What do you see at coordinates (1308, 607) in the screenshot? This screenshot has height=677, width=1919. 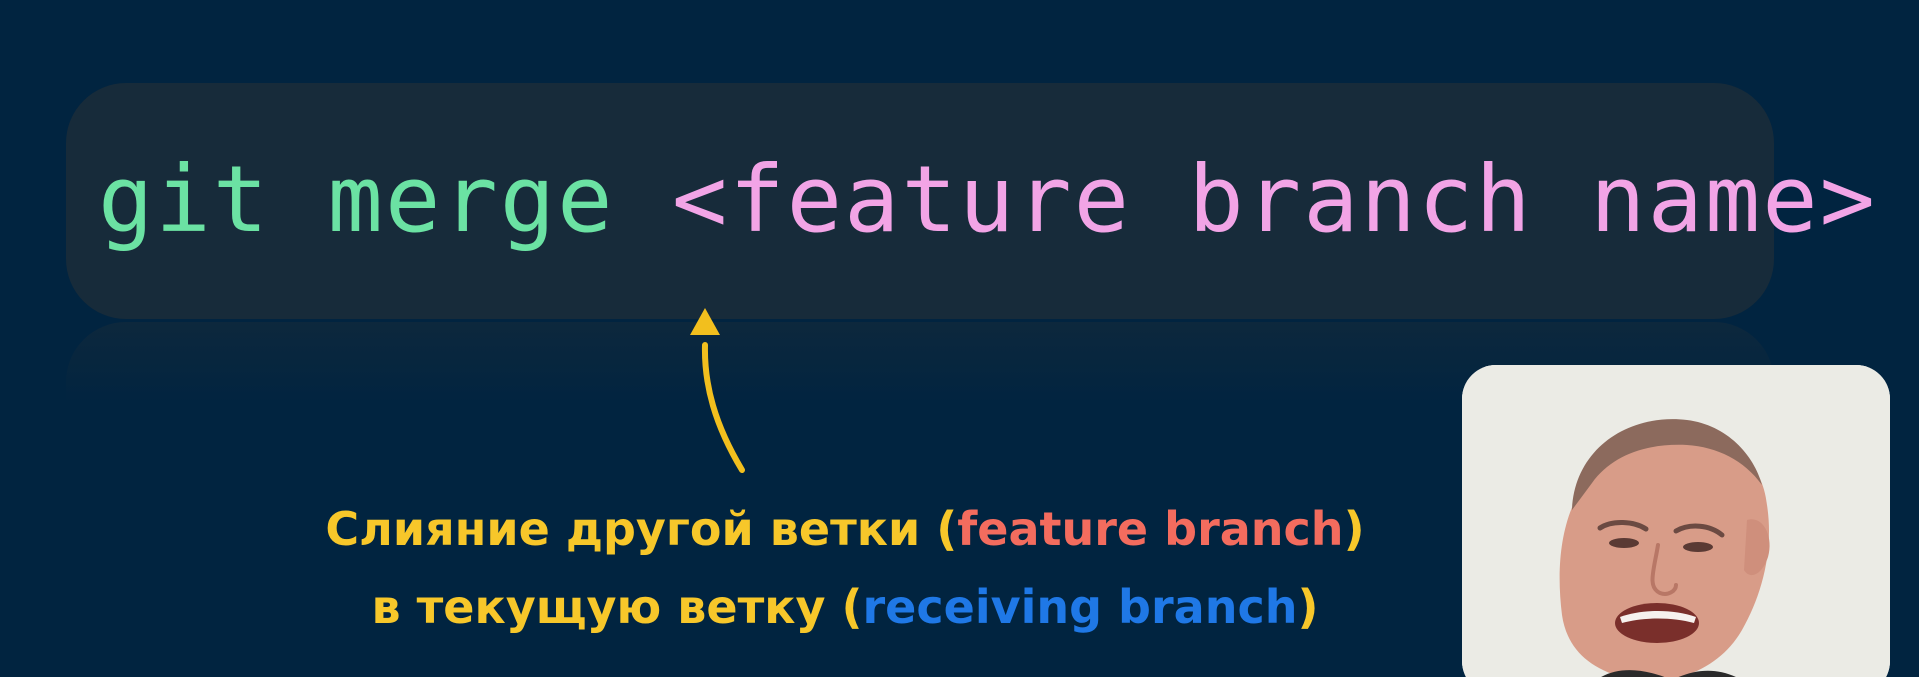 I see `caption-line-2-suffix: )` at bounding box center [1308, 607].